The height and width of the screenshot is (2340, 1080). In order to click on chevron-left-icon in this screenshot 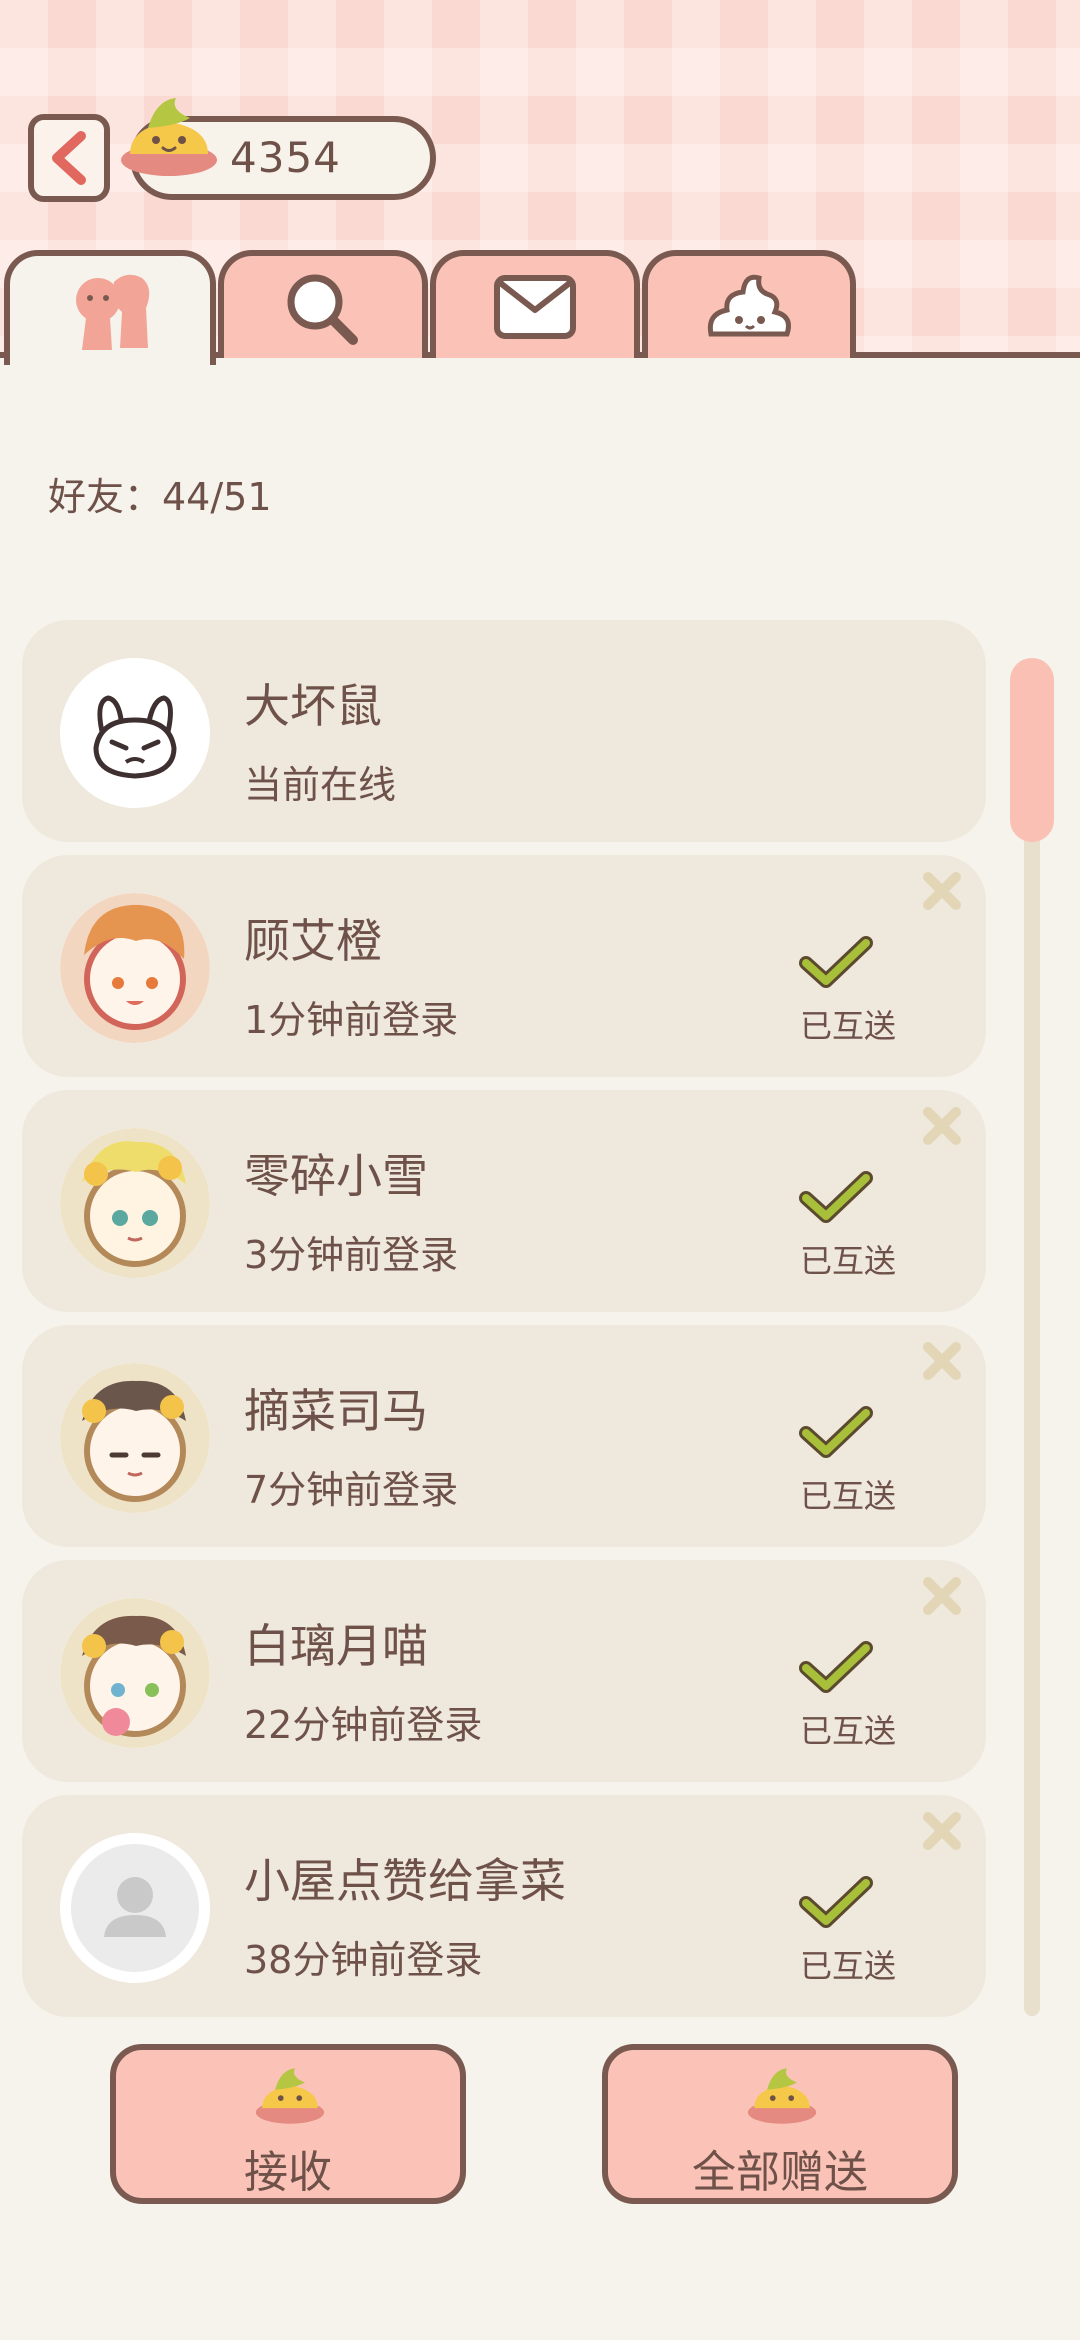, I will do `click(69, 158)`.